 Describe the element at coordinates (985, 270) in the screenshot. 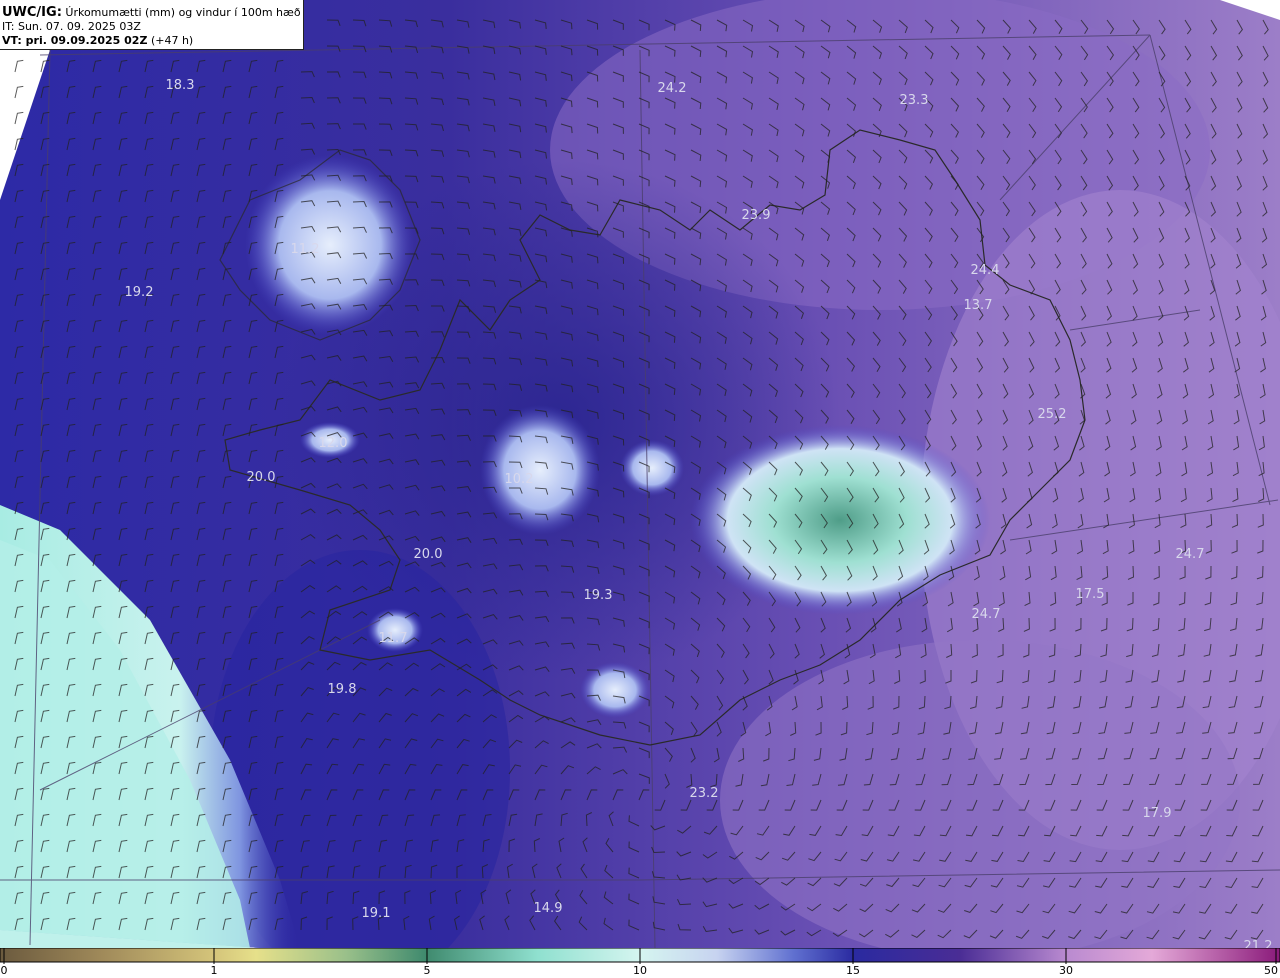

I see `value-label: 24.4` at that location.